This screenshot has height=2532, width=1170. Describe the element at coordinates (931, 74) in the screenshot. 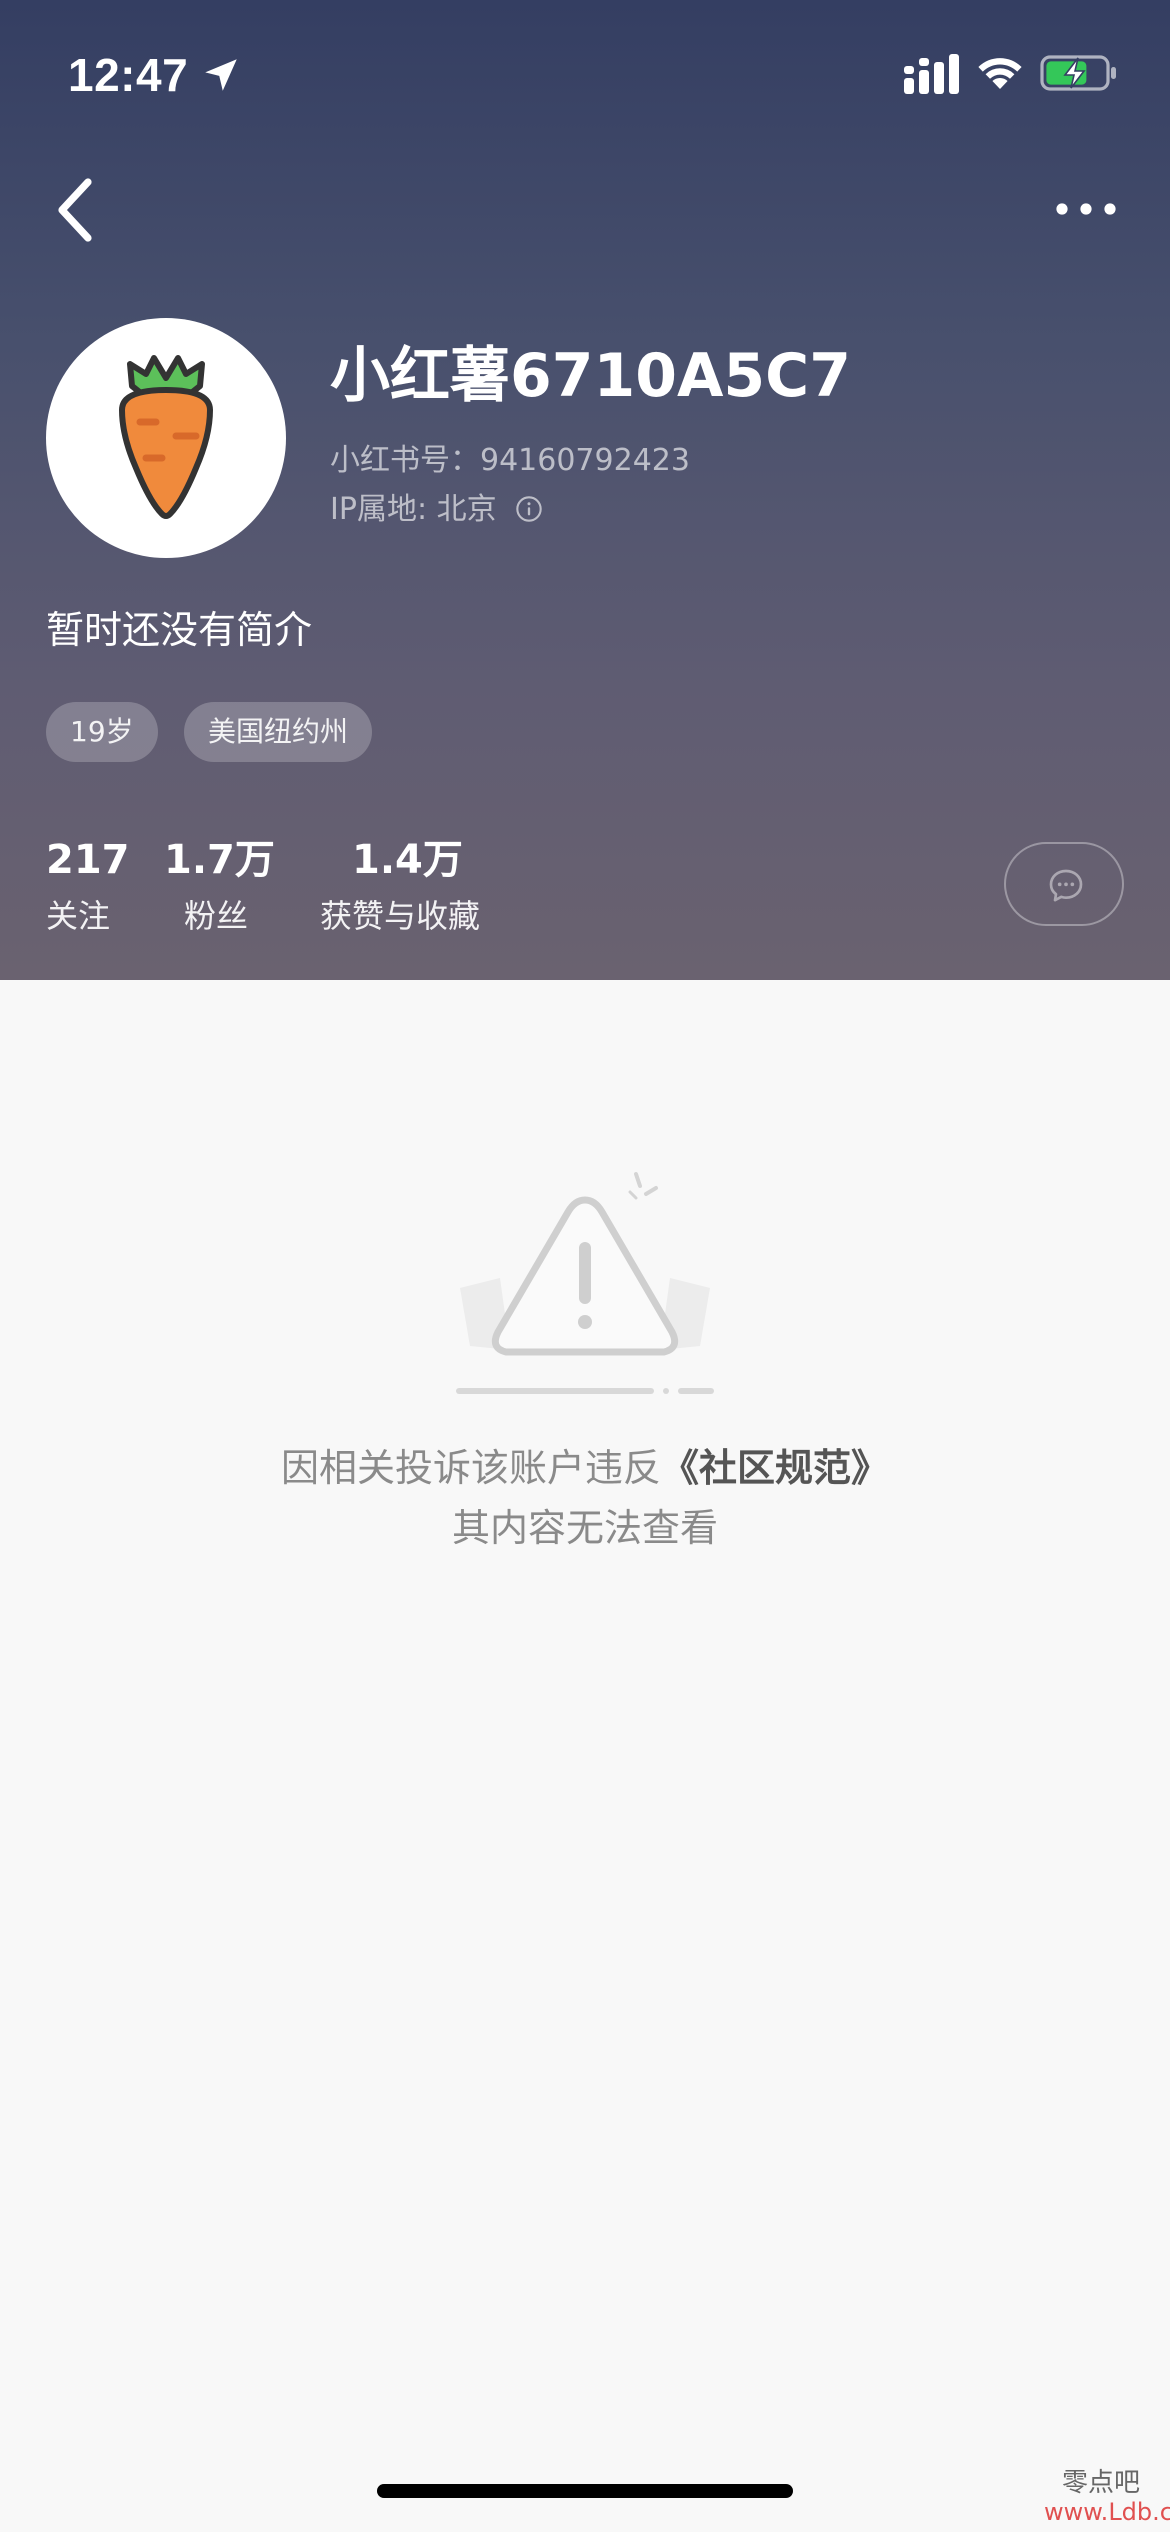

I see `cellular-signal-icon` at that location.